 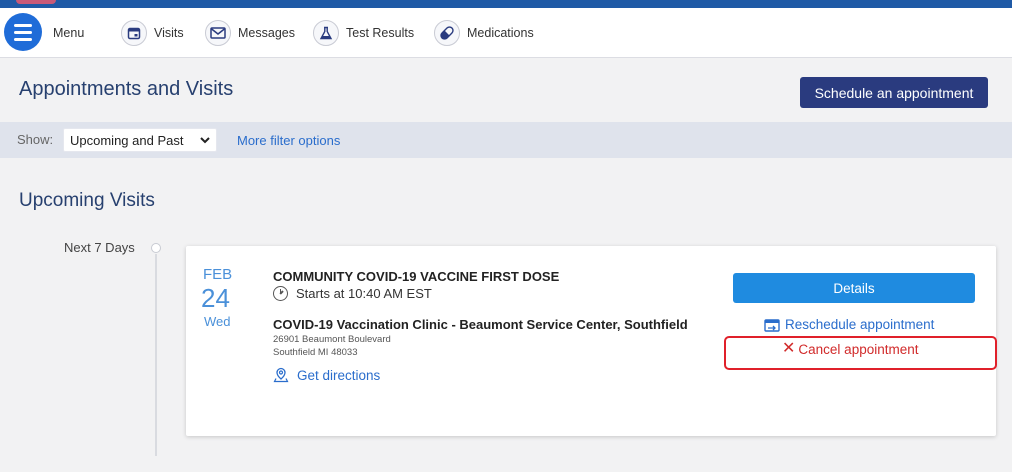 I want to click on details-button: Details, so click(x=854, y=288).